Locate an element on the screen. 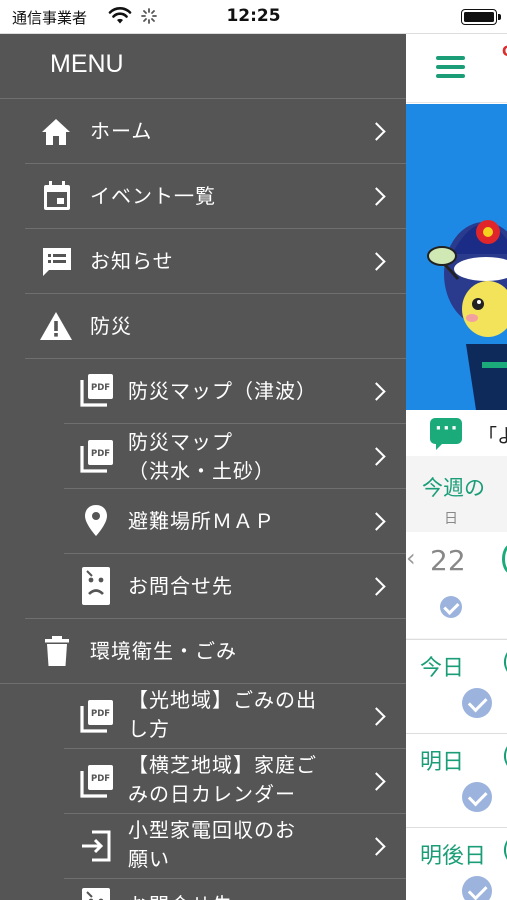 Image resolution: width=507 pixels, height=900 pixels. menu-item-label: 避難場所ＭＡＰ is located at coordinates (201, 521).